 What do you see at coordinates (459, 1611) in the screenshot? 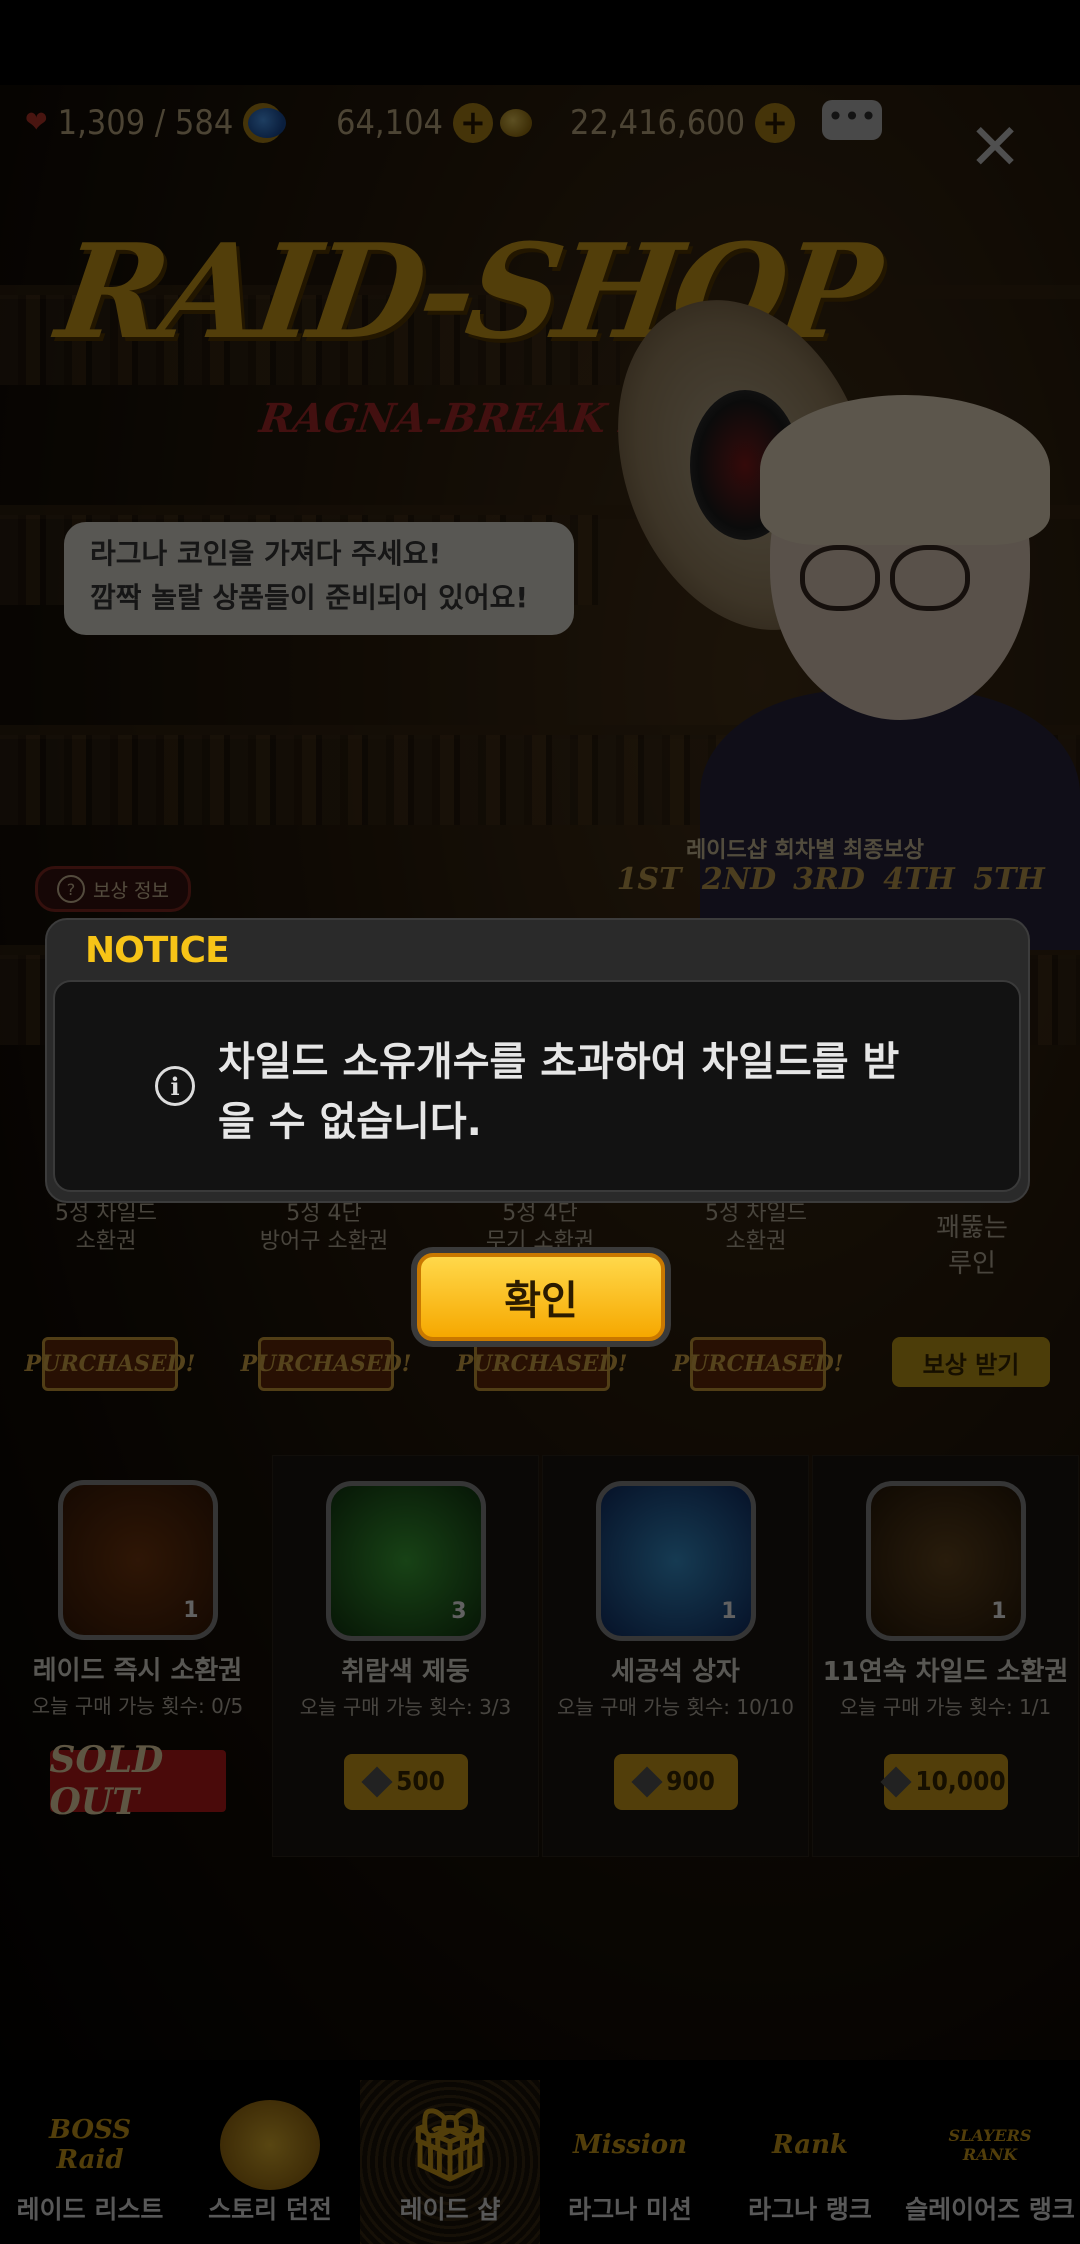
I see `item-count: 3` at bounding box center [459, 1611].